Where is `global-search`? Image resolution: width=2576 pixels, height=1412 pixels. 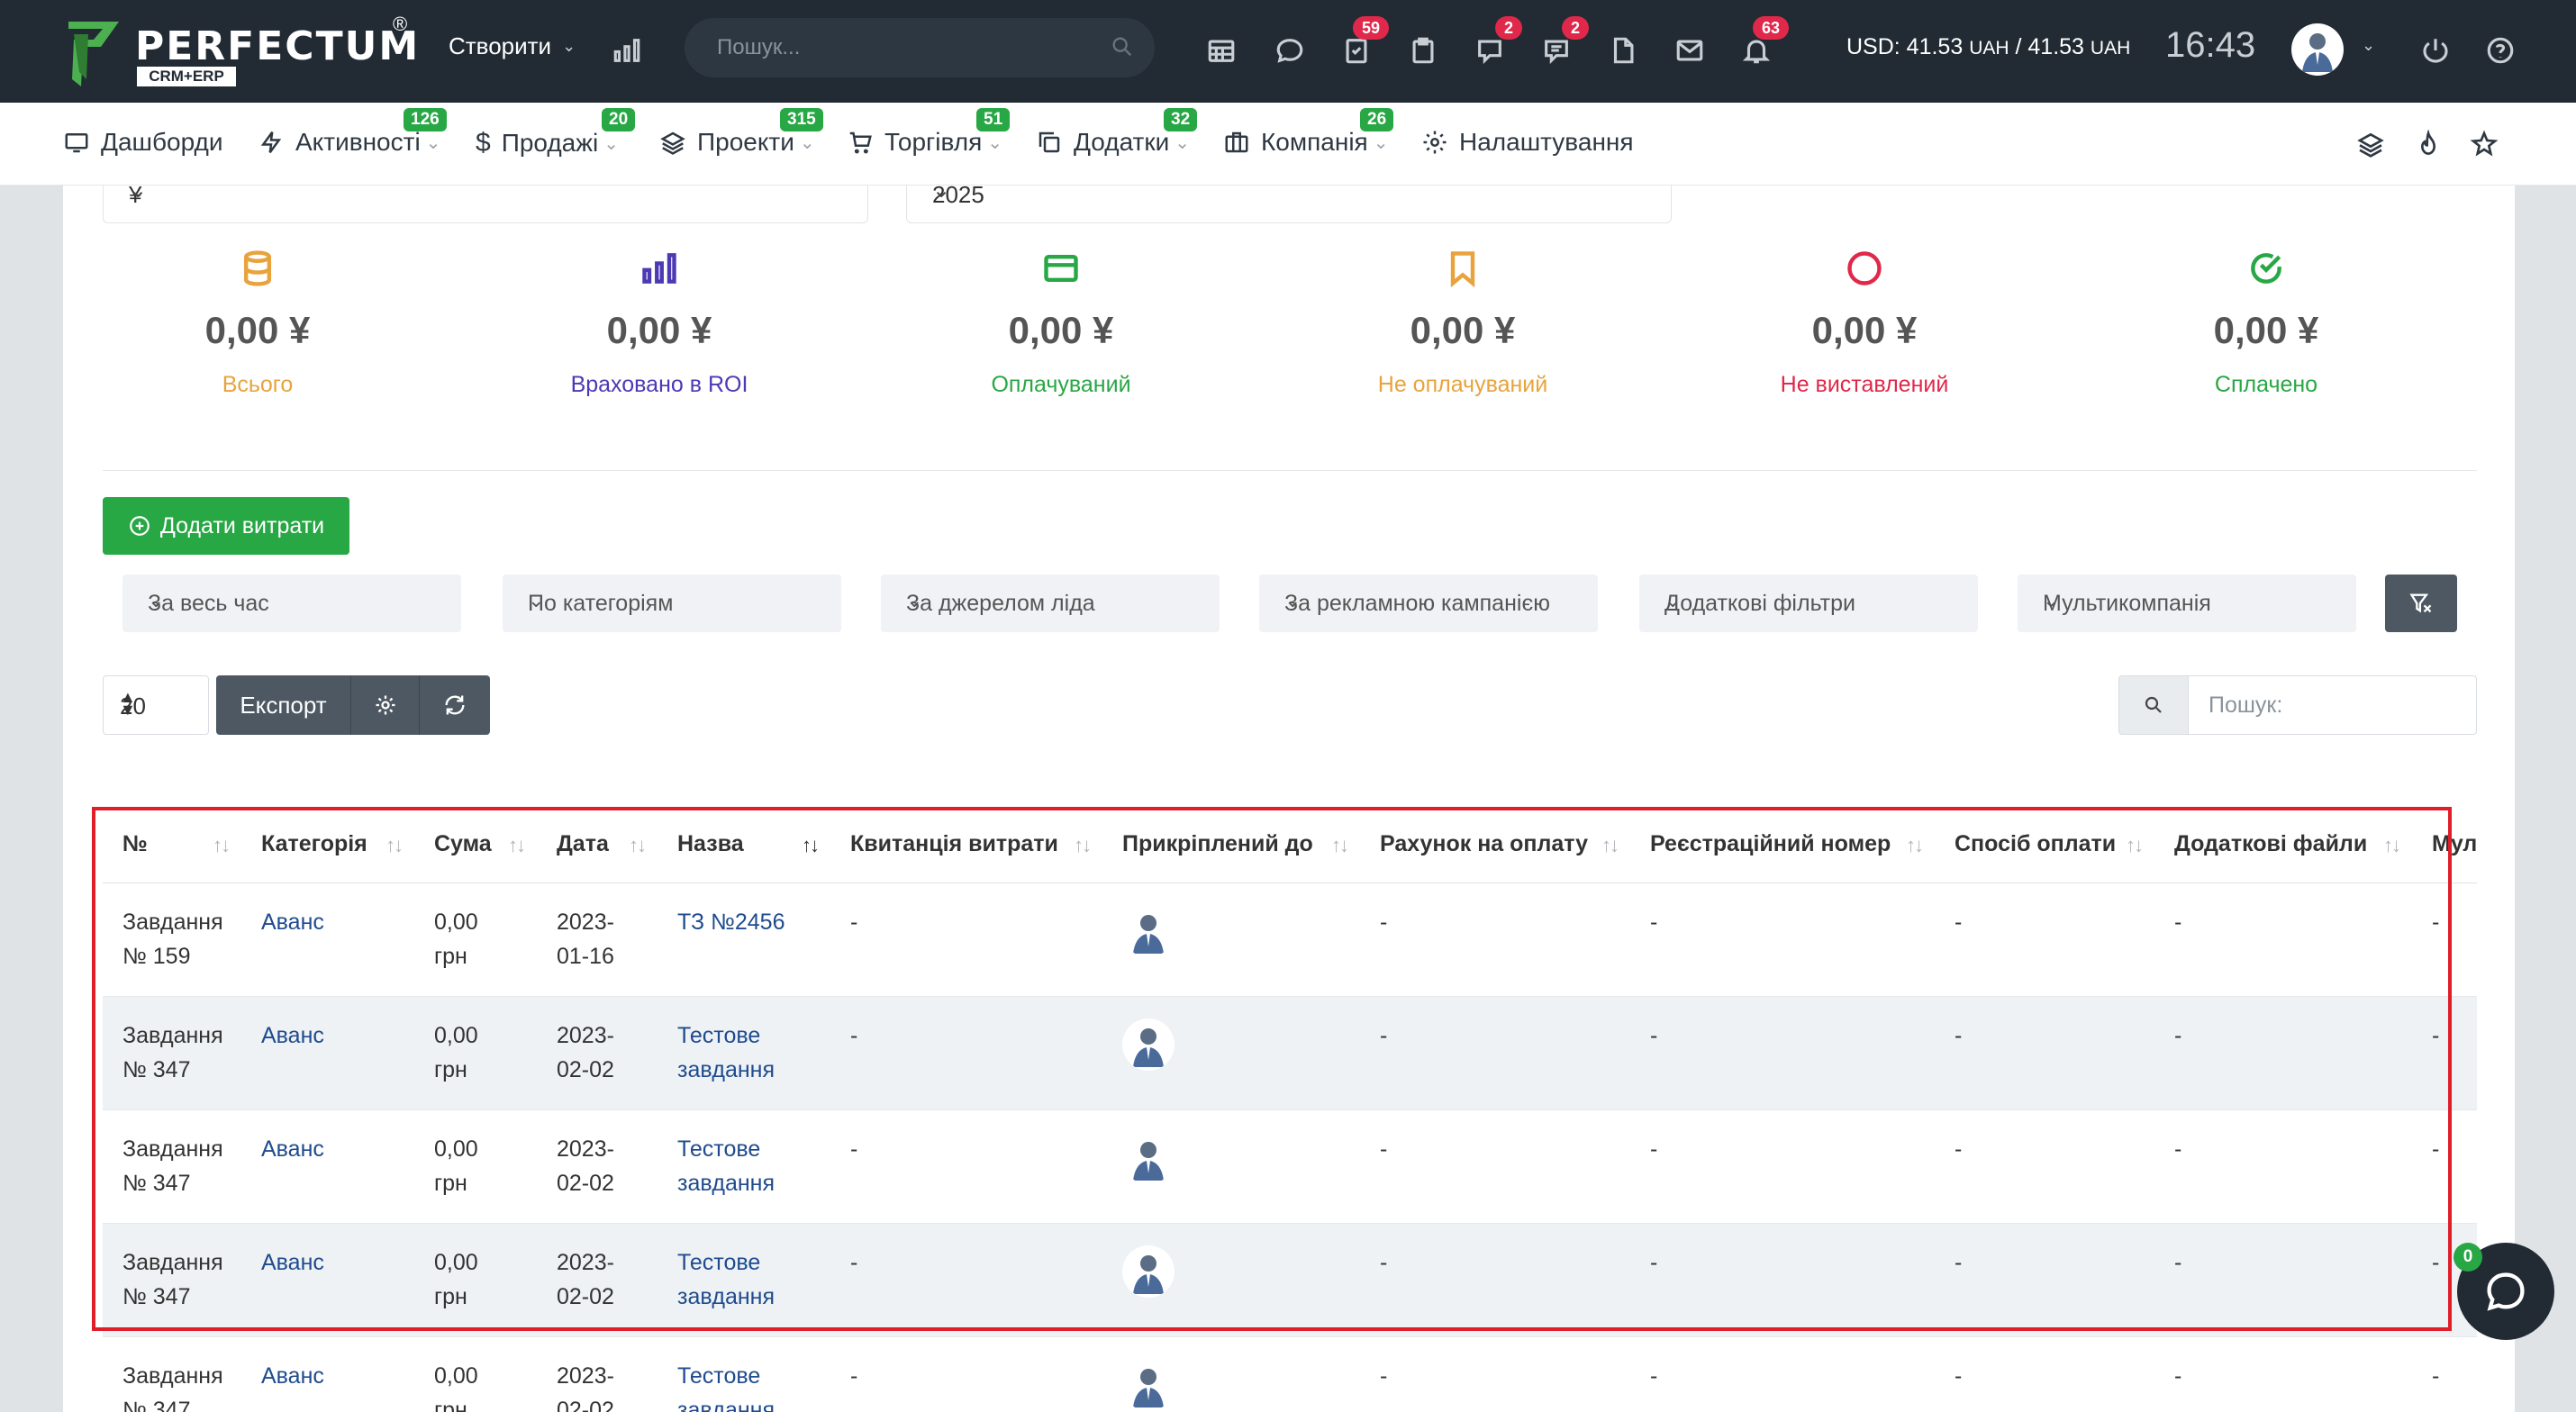
global-search is located at coordinates (920, 47).